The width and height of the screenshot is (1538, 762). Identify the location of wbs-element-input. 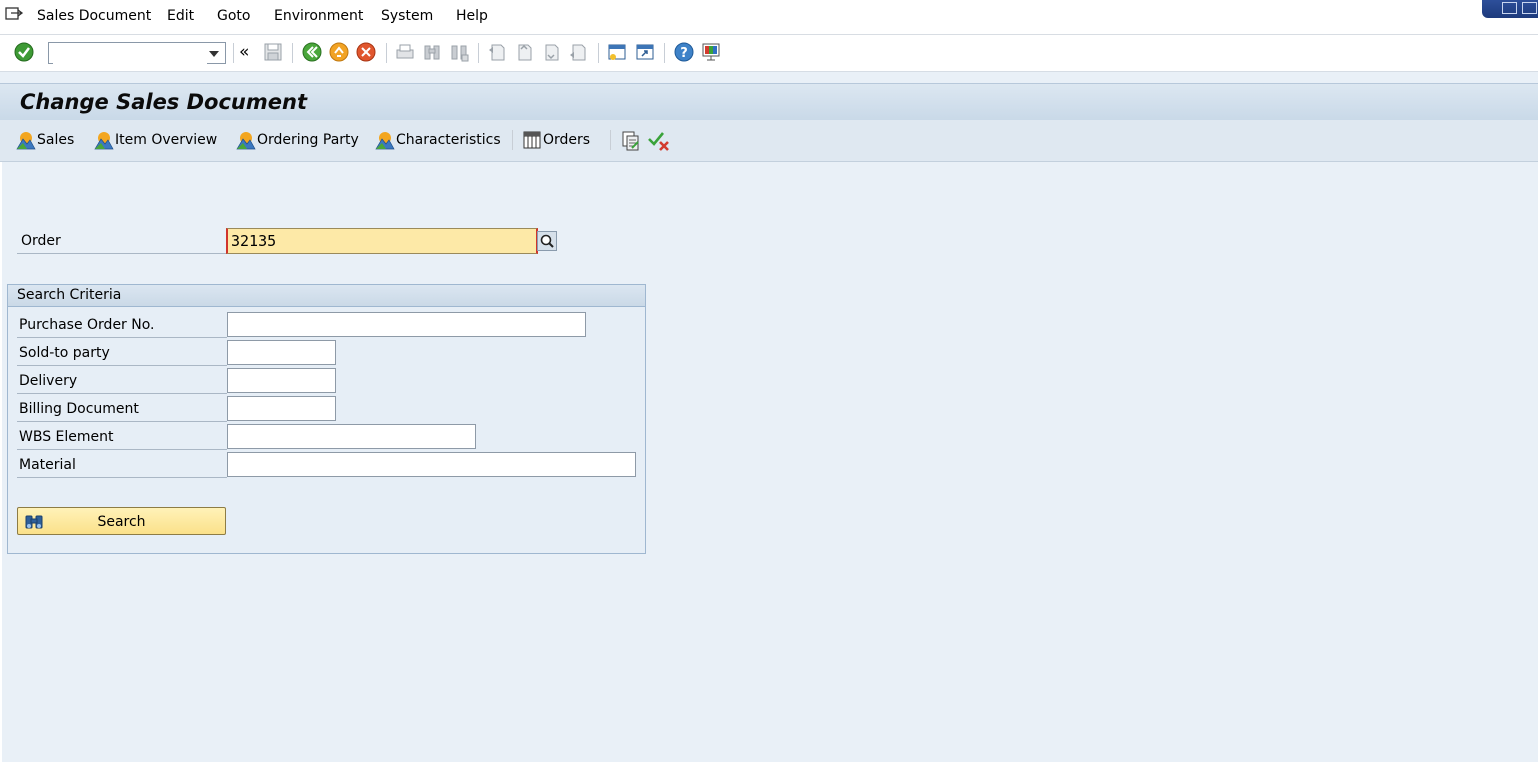
(350, 437).